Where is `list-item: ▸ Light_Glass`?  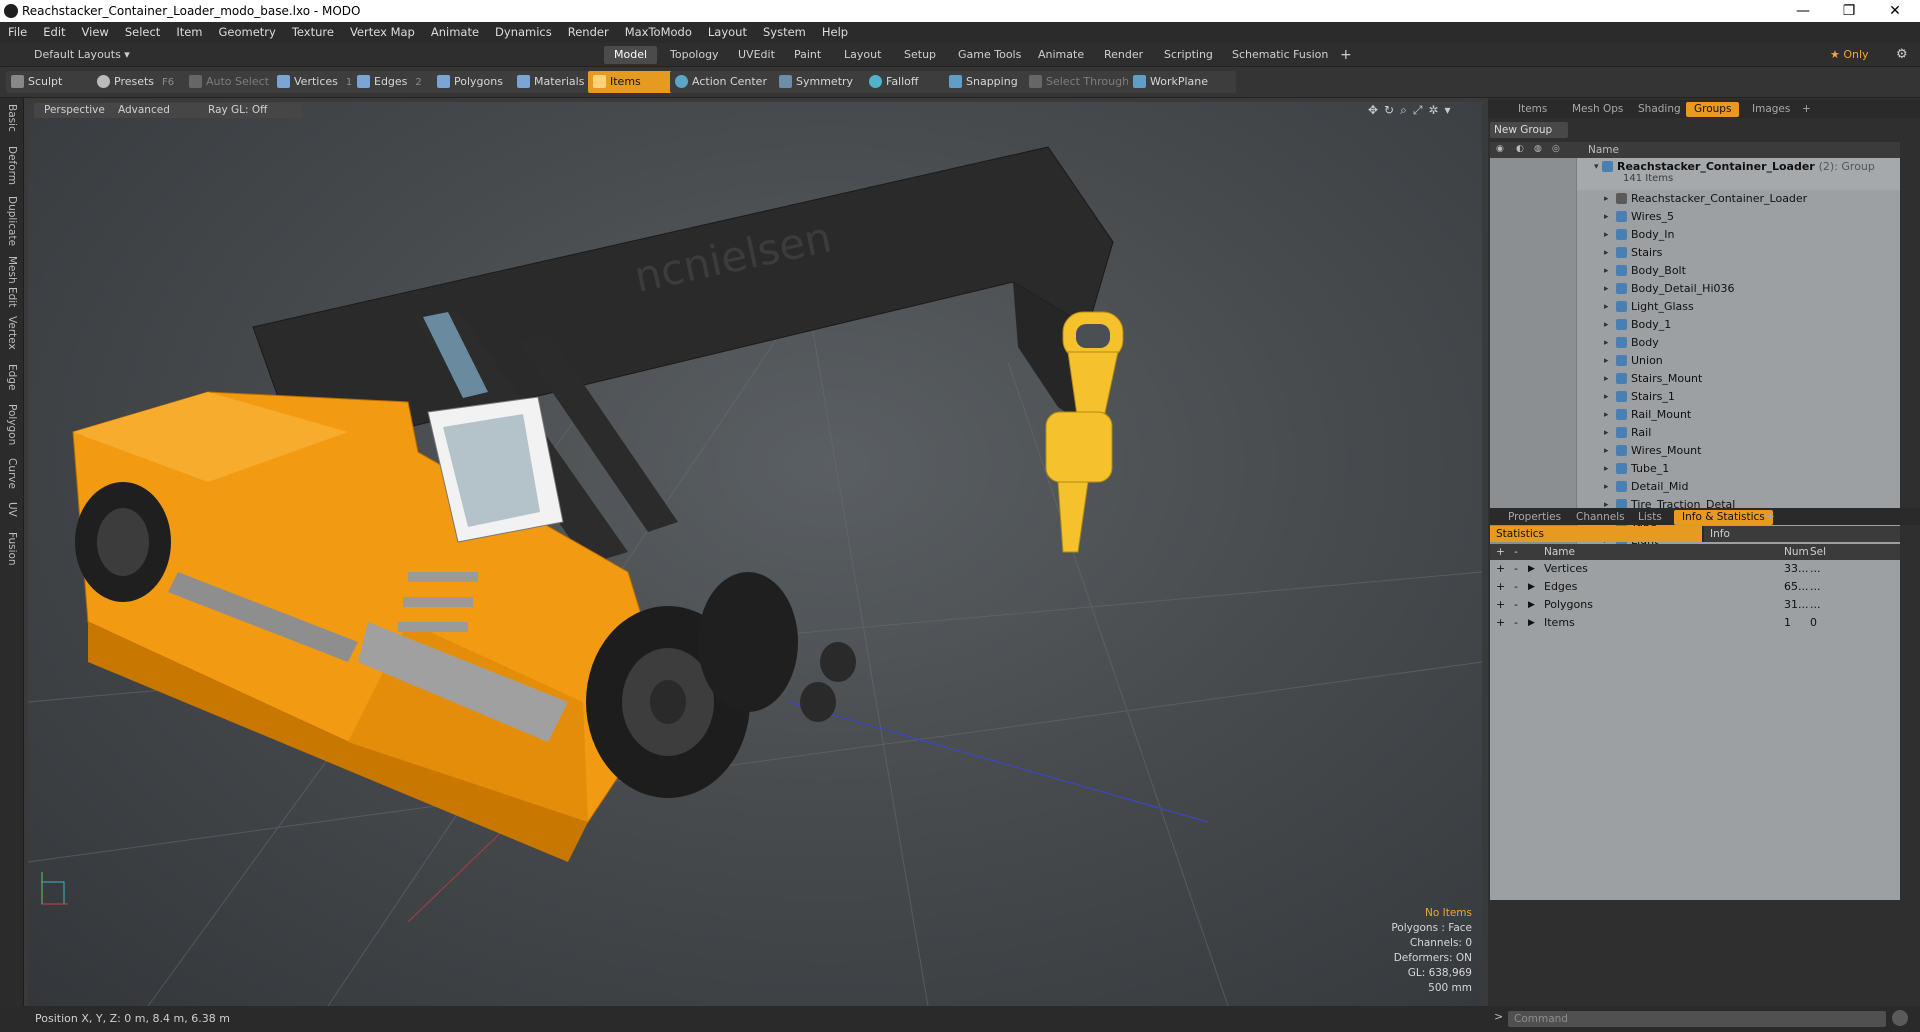 list-item: ▸ Light_Glass is located at coordinates (1695, 307).